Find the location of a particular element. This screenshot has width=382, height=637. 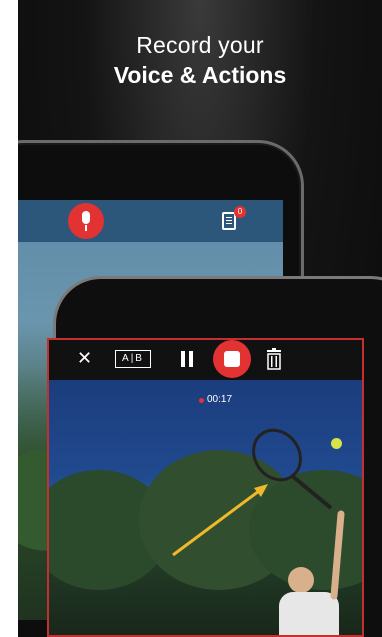

microphone-record-button is located at coordinates (86, 221).